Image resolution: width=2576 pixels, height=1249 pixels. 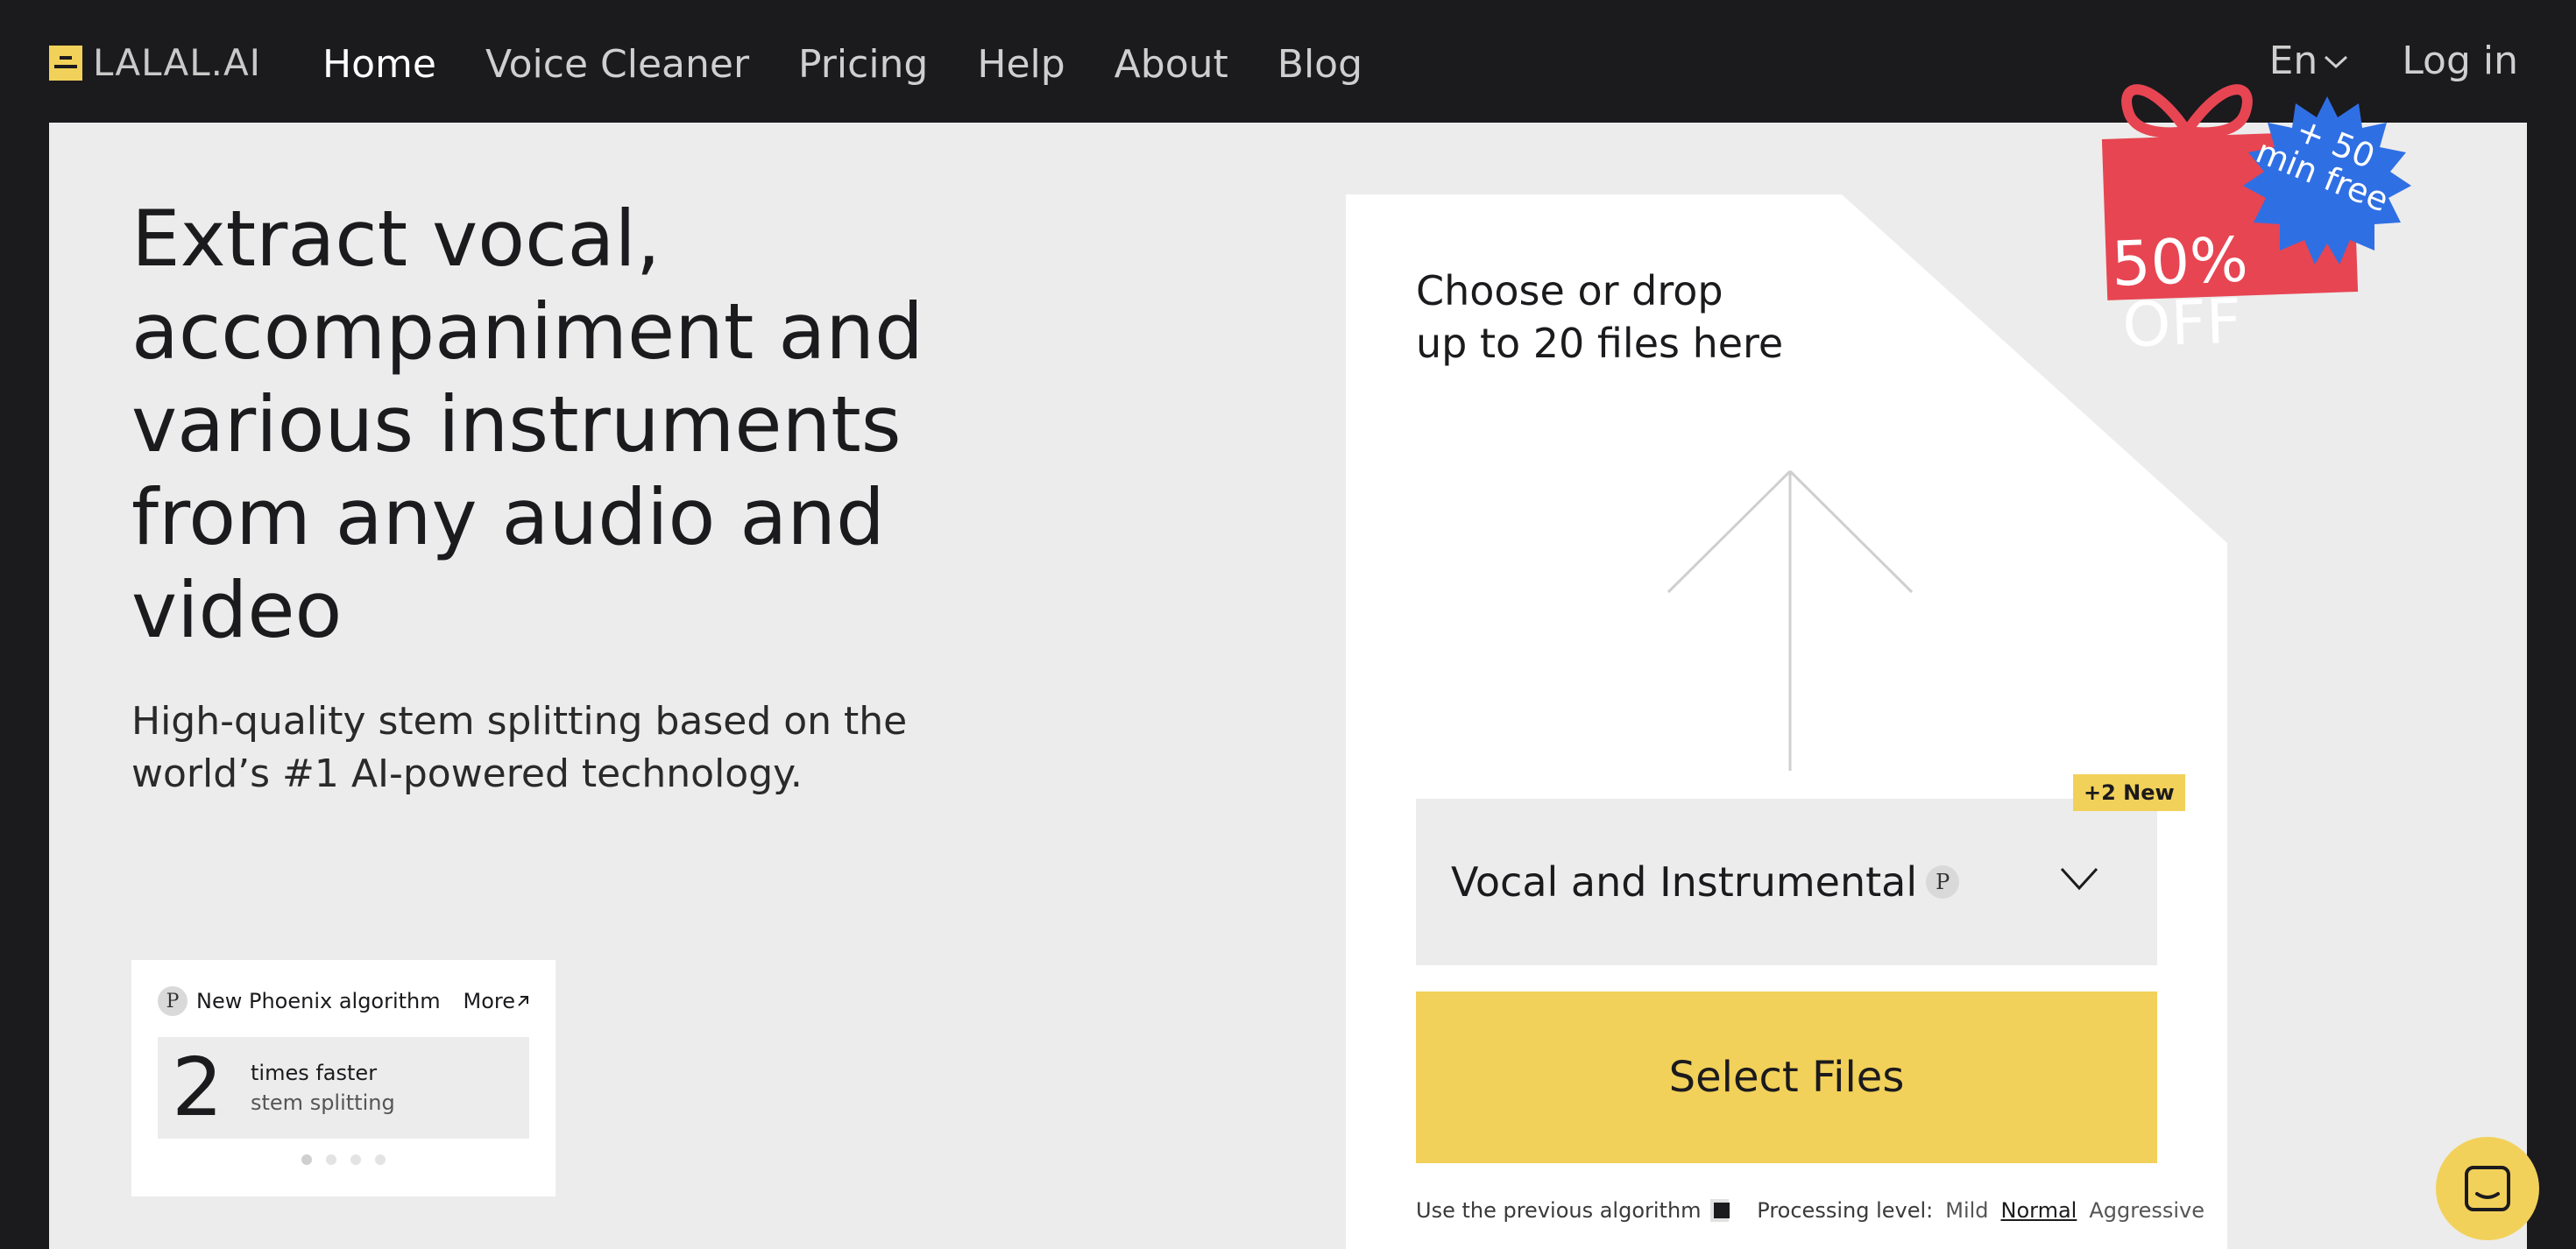 What do you see at coordinates (1600, 317) in the screenshot?
I see `drop-zone-text: Choose or drop up to 20 files here` at bounding box center [1600, 317].